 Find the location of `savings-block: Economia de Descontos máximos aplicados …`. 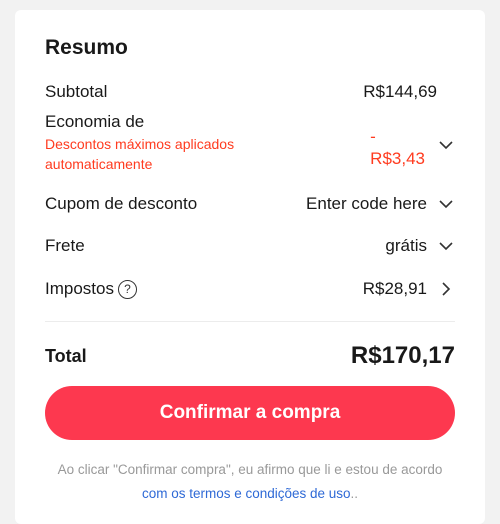

savings-block: Economia de Descontos máximos aplicados … is located at coordinates (160, 143).